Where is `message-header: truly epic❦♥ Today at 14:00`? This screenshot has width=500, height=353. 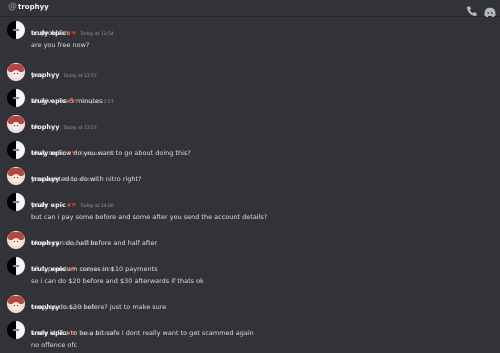
message-header: truly epic❦♥ Today at 14:00 is located at coordinates (72, 200).